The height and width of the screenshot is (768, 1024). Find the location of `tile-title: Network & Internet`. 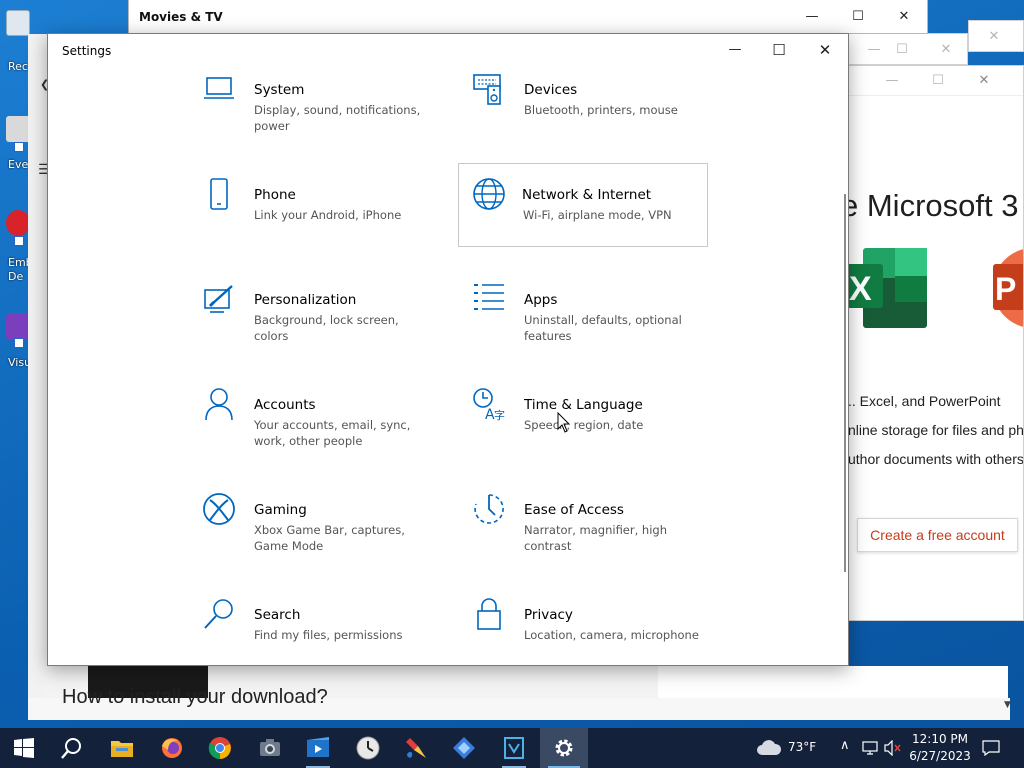

tile-title: Network & Internet is located at coordinates (587, 195).